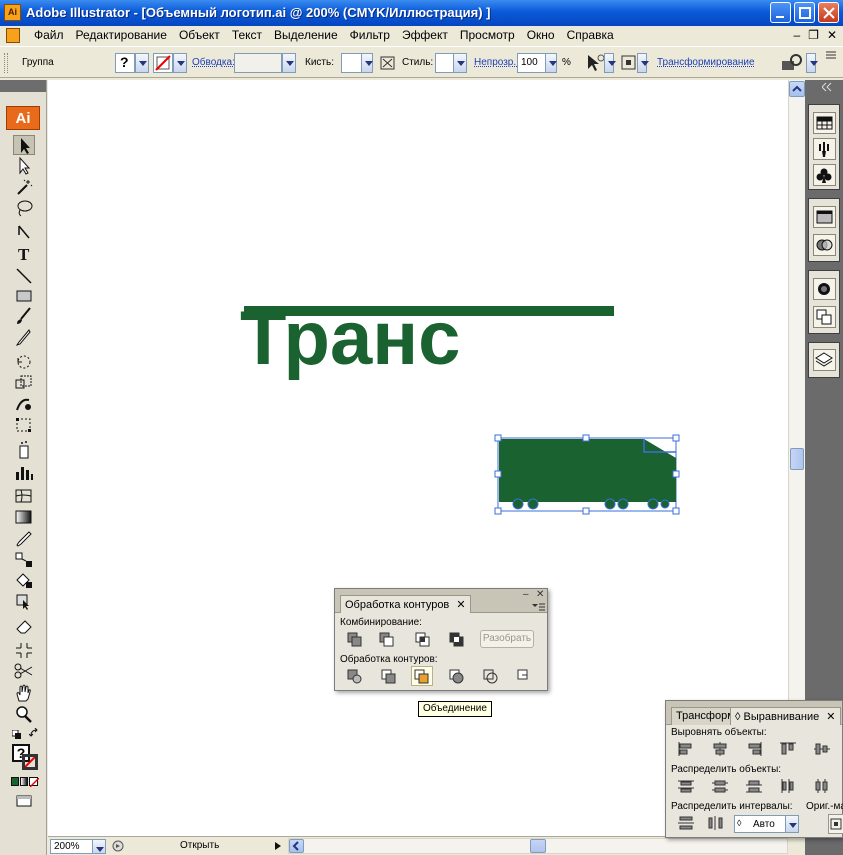 The width and height of the screenshot is (843, 855). I want to click on stroke-dropdown, so click(180, 63).